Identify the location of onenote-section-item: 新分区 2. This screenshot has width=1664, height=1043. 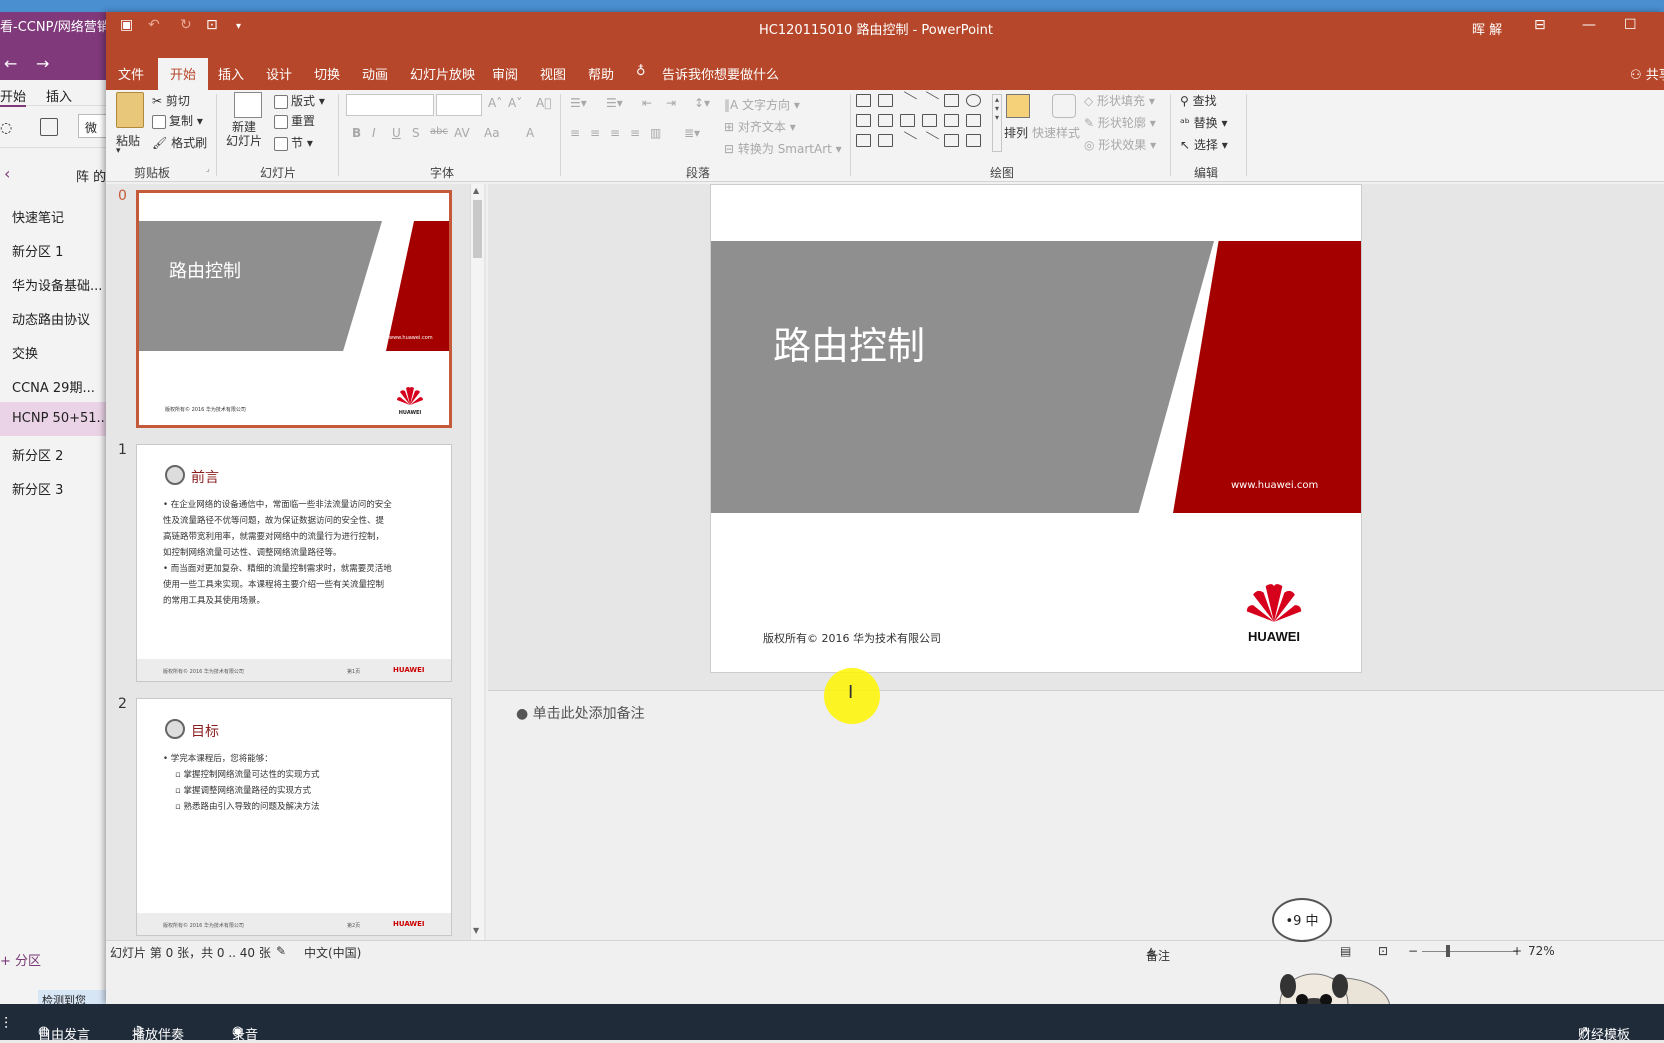
(55, 453).